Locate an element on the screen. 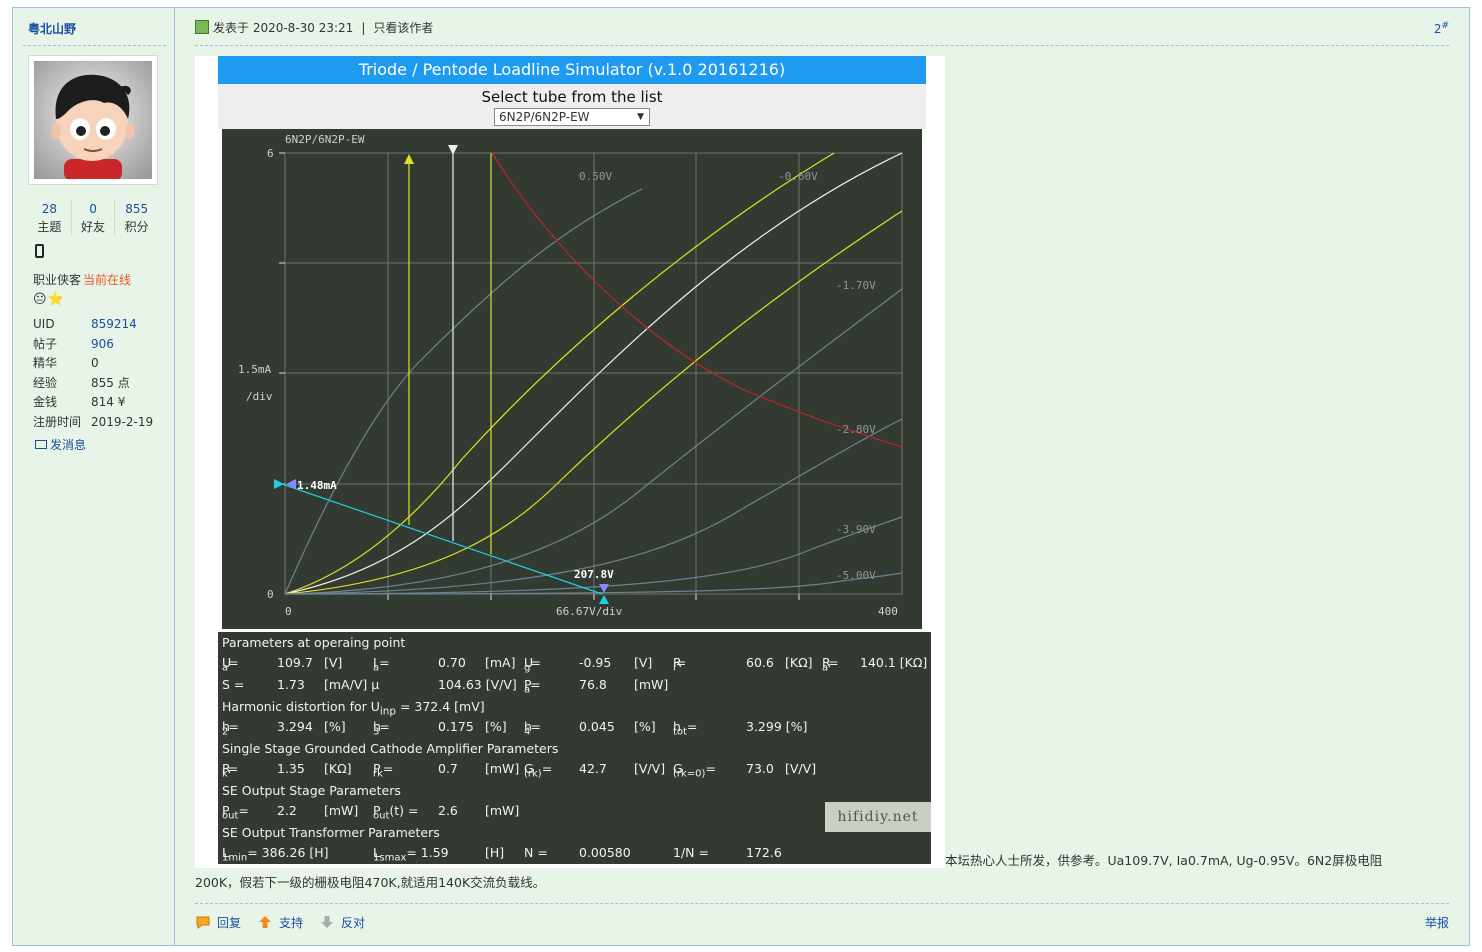 The image size is (1482, 952). x-tick-max: 400 is located at coordinates (888, 611).